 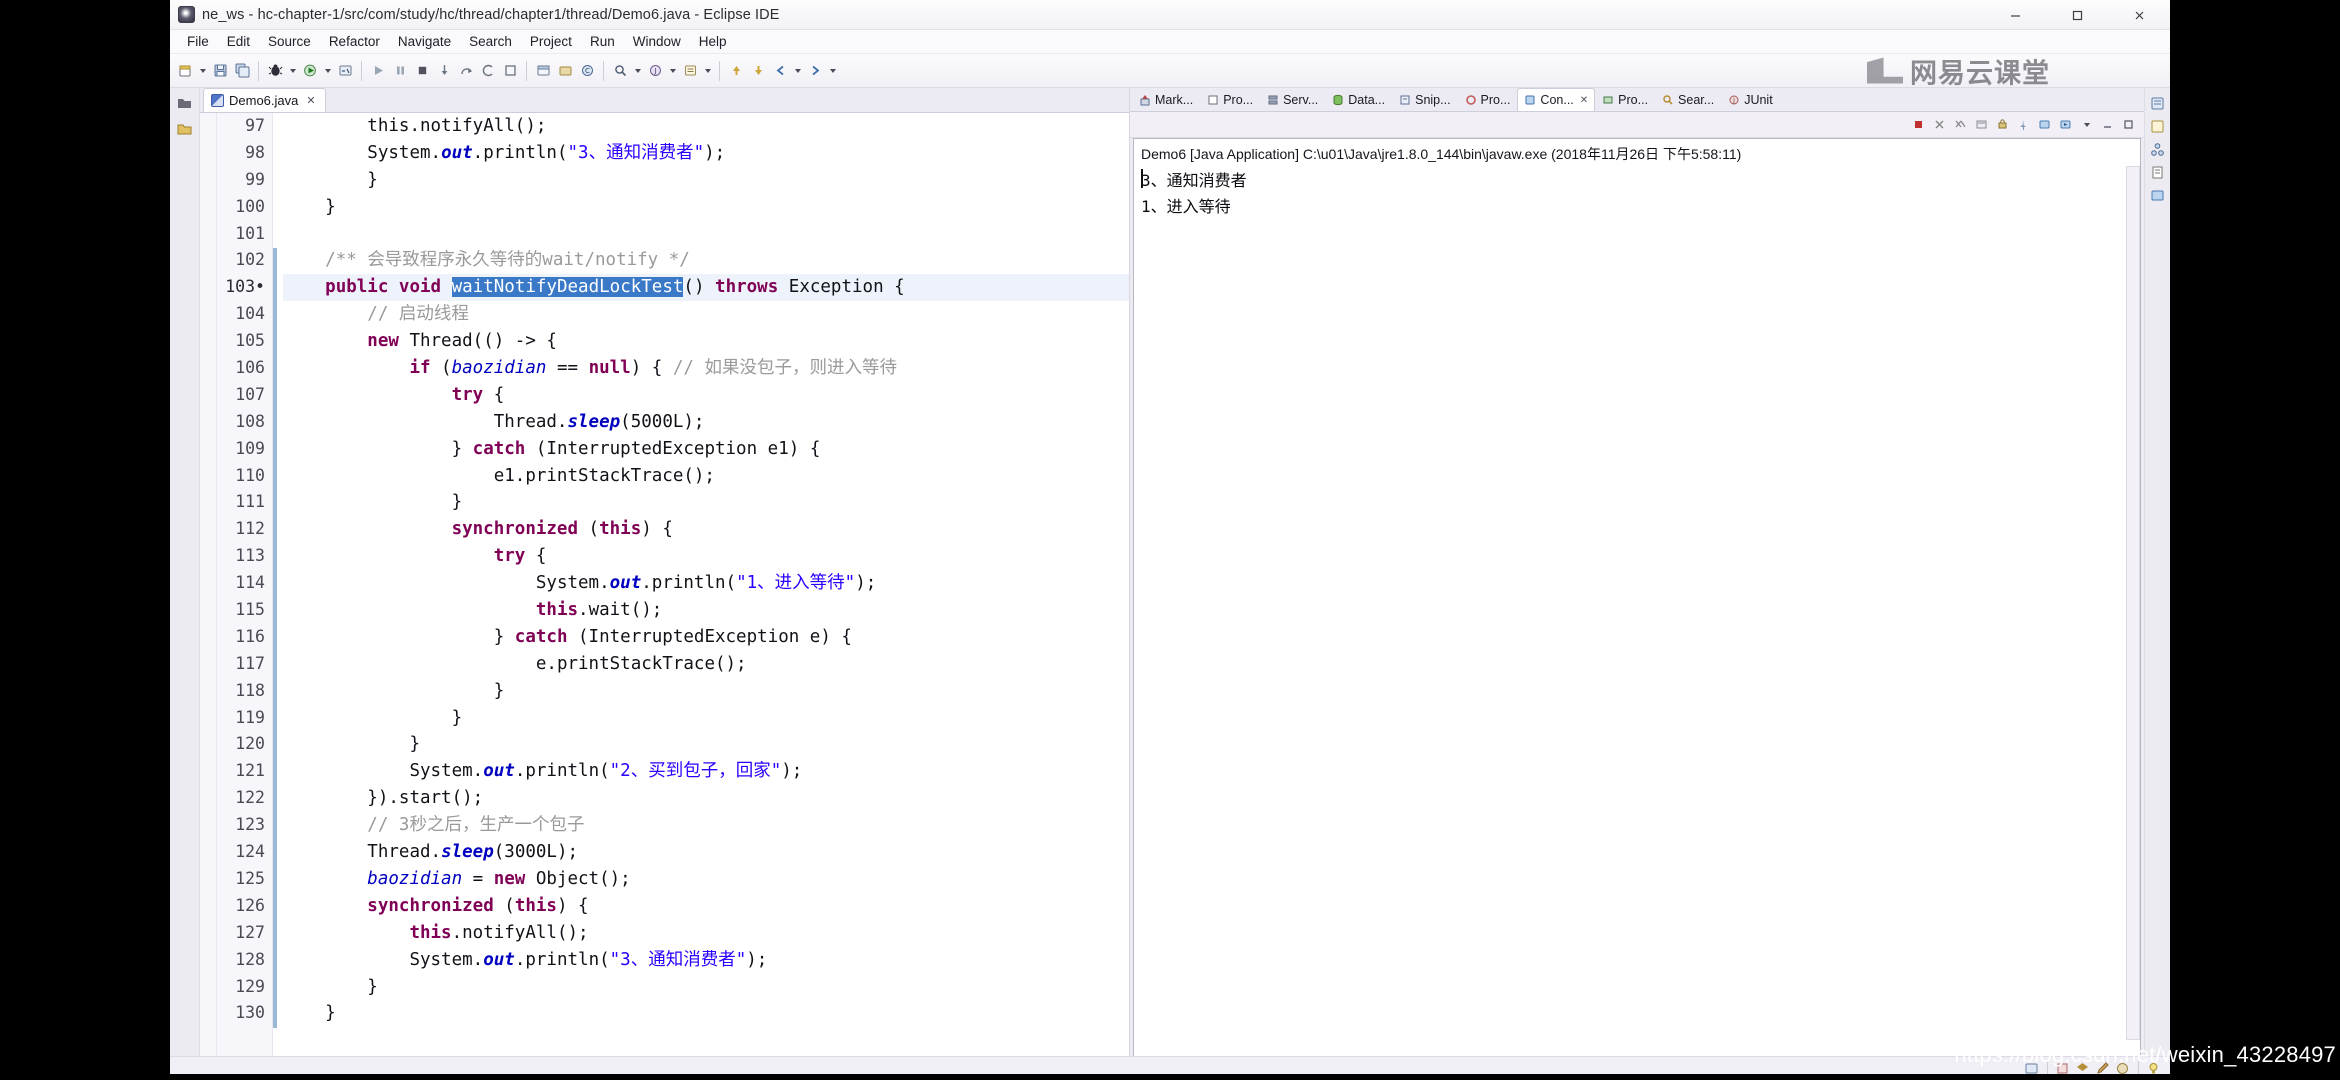 I want to click on editor-tab-demo6: Demo6.java ✕, so click(x=264, y=100).